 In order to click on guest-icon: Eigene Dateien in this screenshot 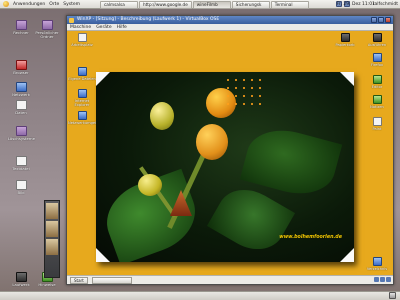, I will do `click(82, 74)`.